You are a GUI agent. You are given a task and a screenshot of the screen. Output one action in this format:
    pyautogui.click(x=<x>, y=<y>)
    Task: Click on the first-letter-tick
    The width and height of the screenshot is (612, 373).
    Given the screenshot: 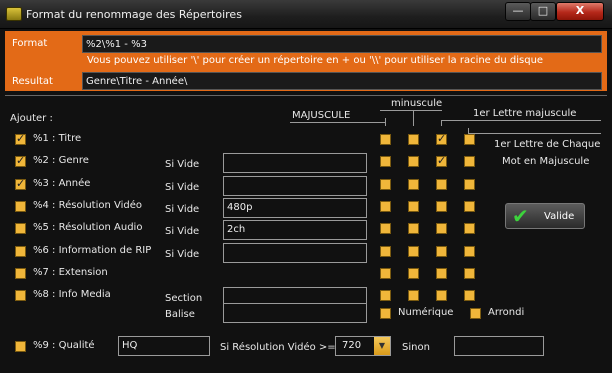 What is the action you would take?
    pyautogui.click(x=441, y=123)
    